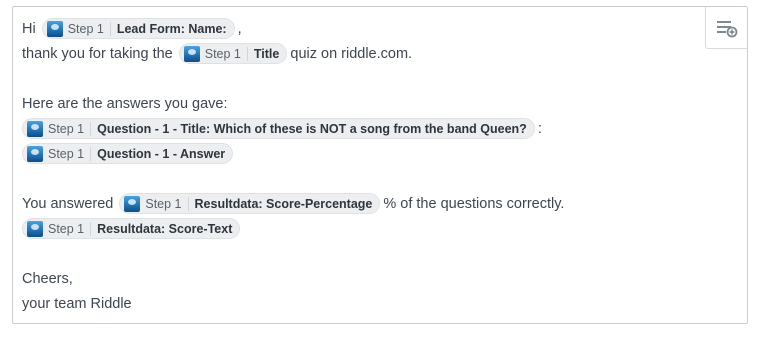  What do you see at coordinates (171, 28) in the screenshot?
I see `pill-field-label: Lead Form: Name:` at bounding box center [171, 28].